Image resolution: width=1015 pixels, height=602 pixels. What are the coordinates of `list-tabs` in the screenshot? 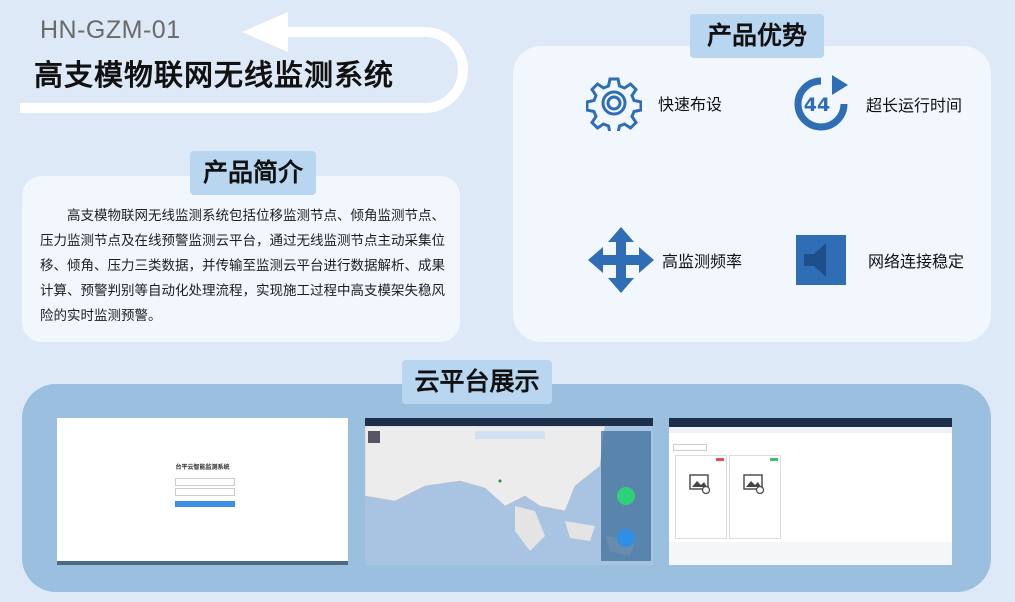 It's located at (810, 430).